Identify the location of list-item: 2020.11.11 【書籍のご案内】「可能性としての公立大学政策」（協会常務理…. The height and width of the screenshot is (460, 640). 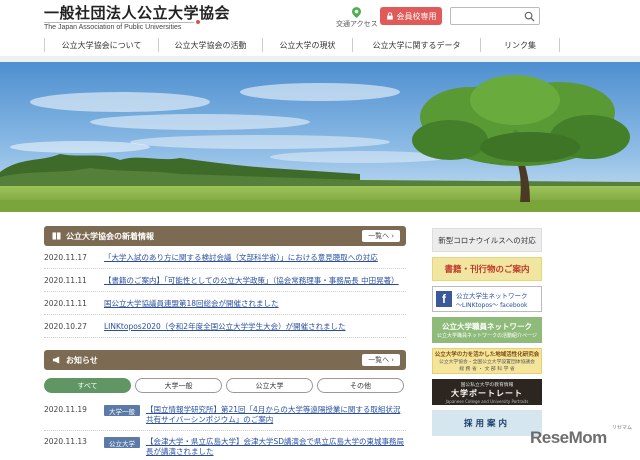
(225, 280).